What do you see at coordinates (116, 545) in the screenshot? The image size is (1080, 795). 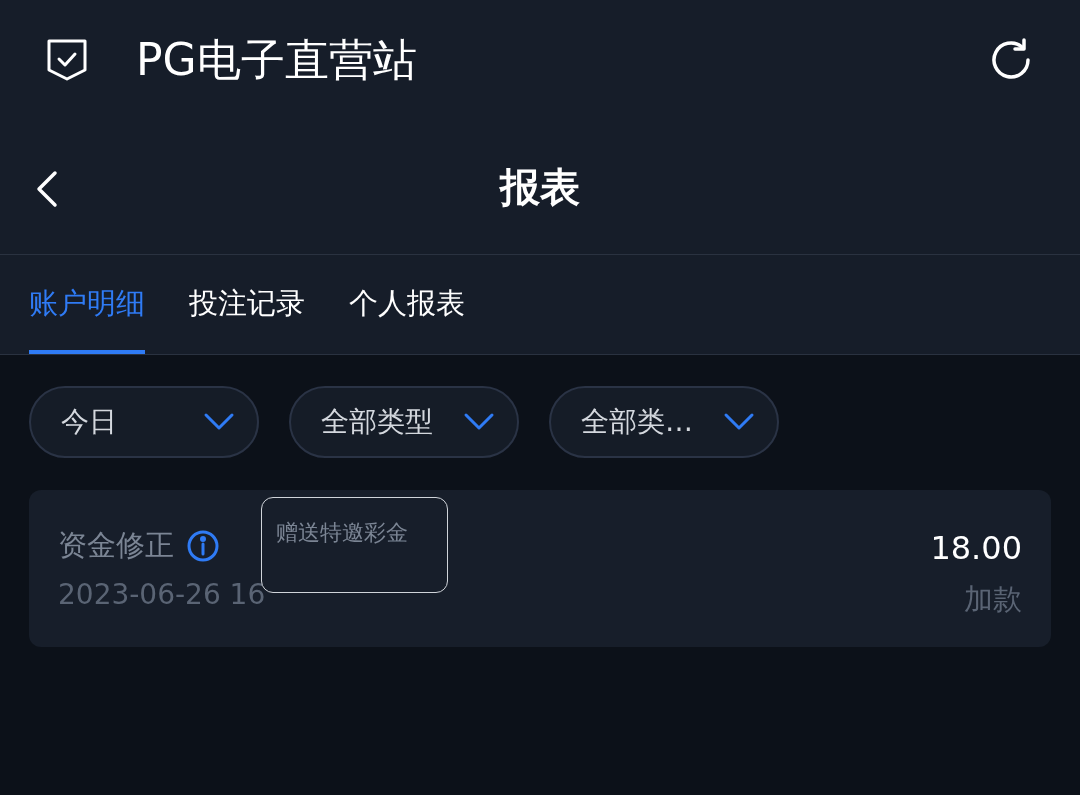 I see `record-type: 资金修正` at bounding box center [116, 545].